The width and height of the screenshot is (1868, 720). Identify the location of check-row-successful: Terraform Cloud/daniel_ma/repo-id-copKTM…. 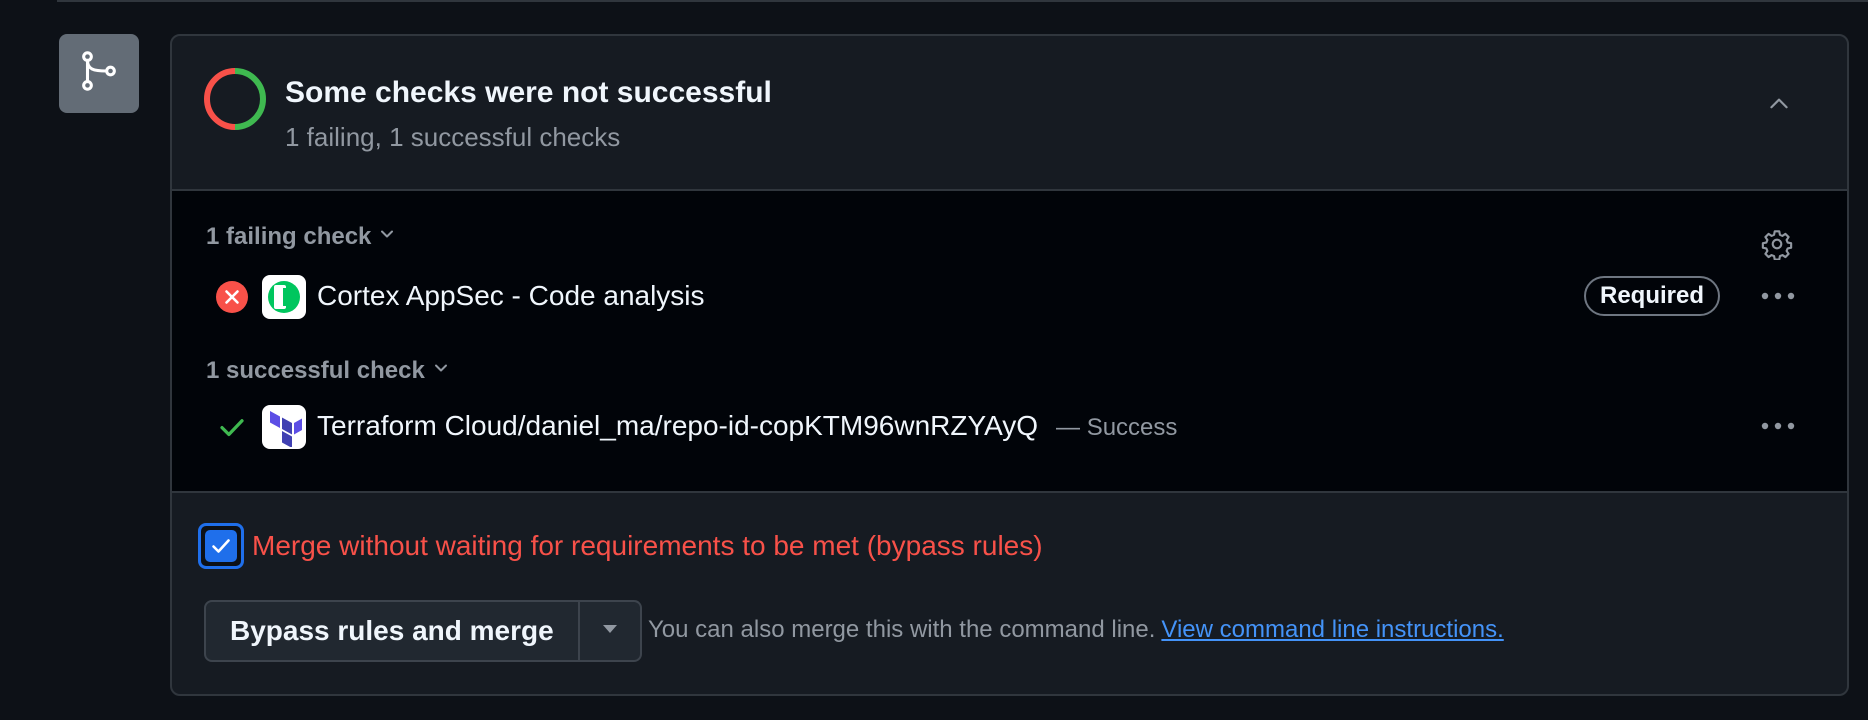
(1009, 427).